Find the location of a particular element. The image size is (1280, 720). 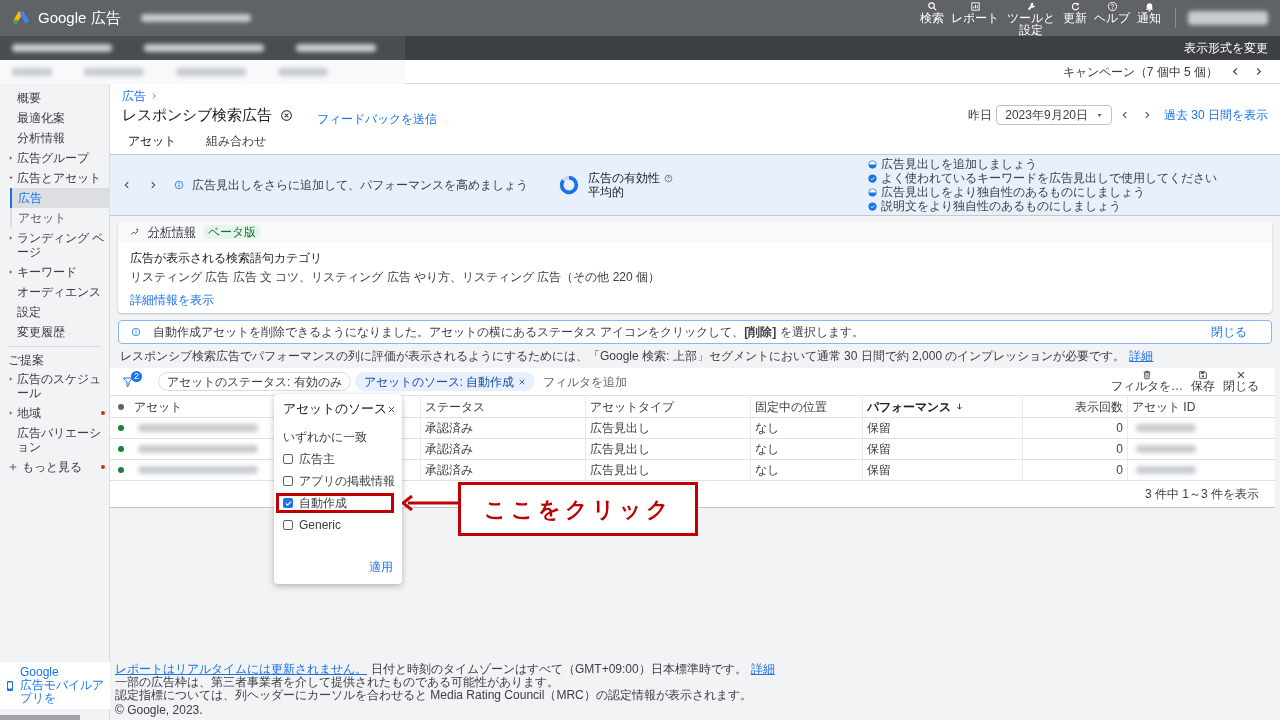

apply-button: 適用 is located at coordinates (381, 567).